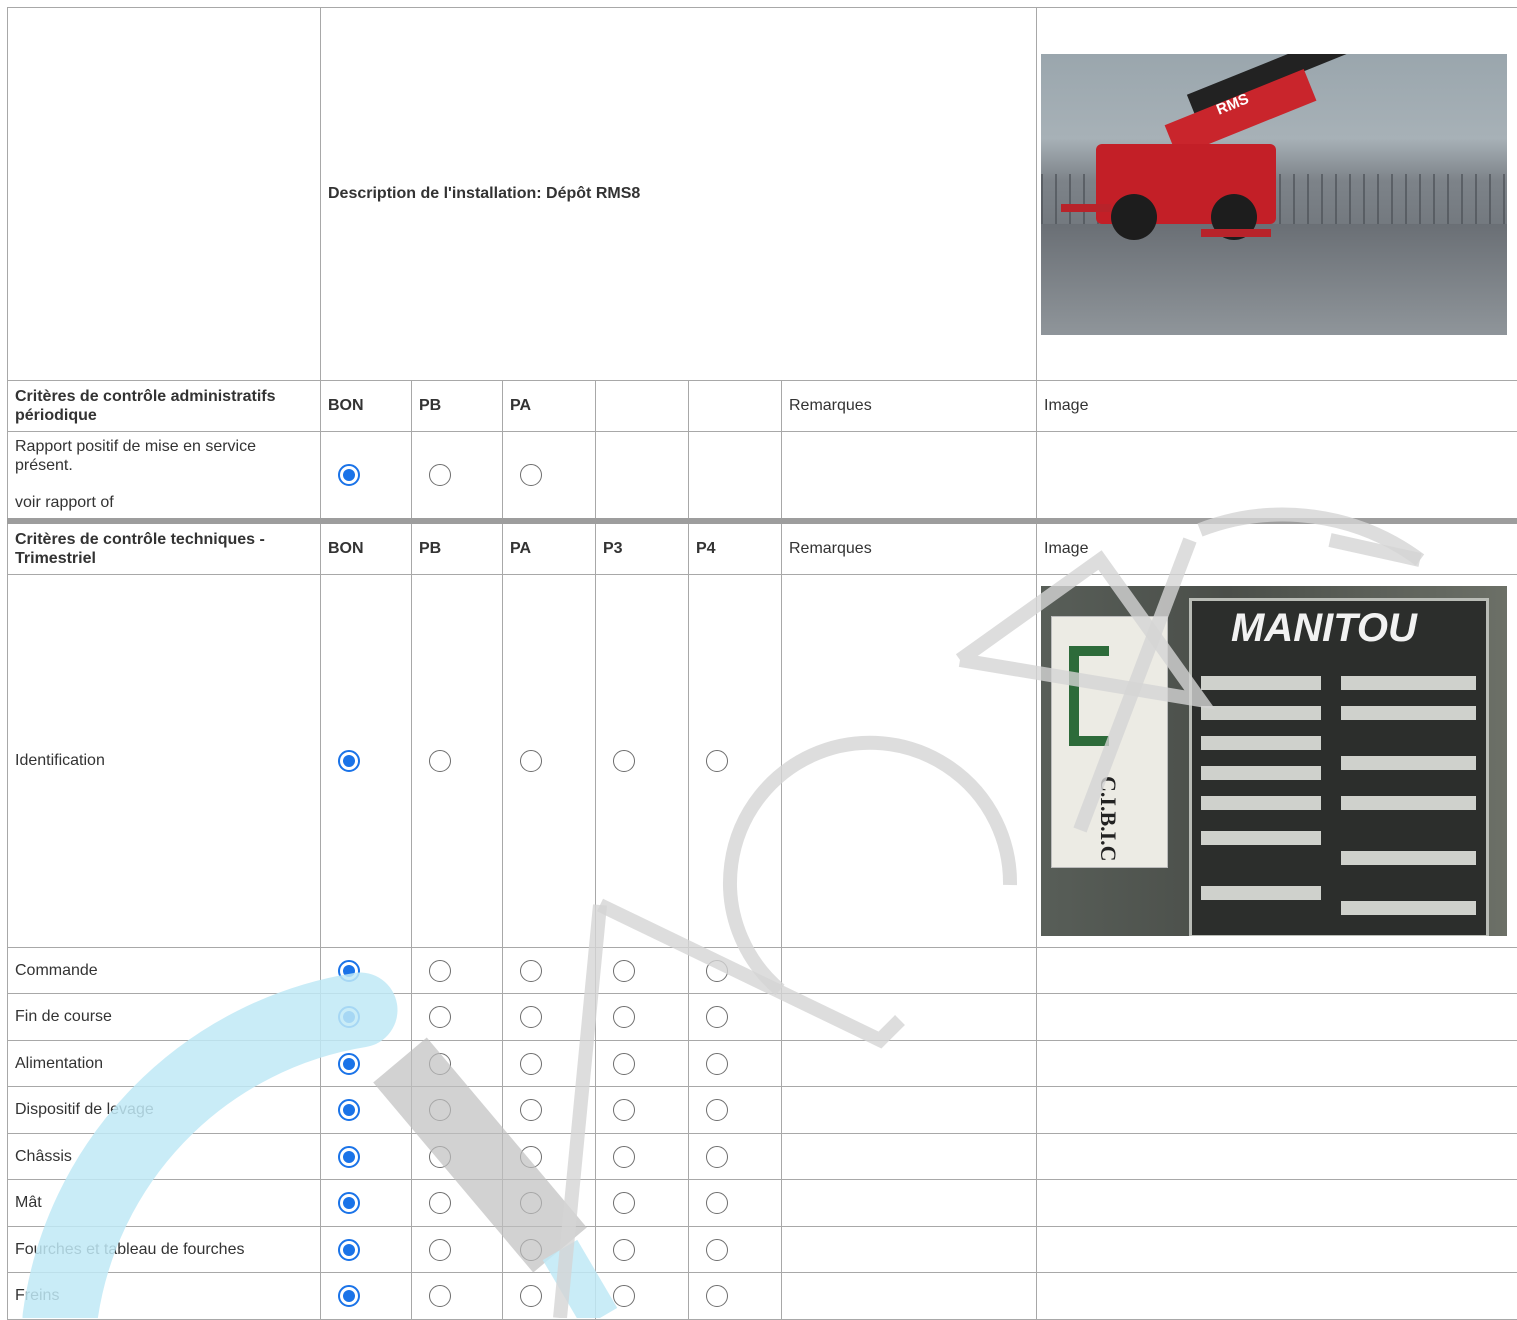 The image size is (1517, 1320). Describe the element at coordinates (164, 971) in the screenshot. I see `tech-row-label: Commande` at that location.